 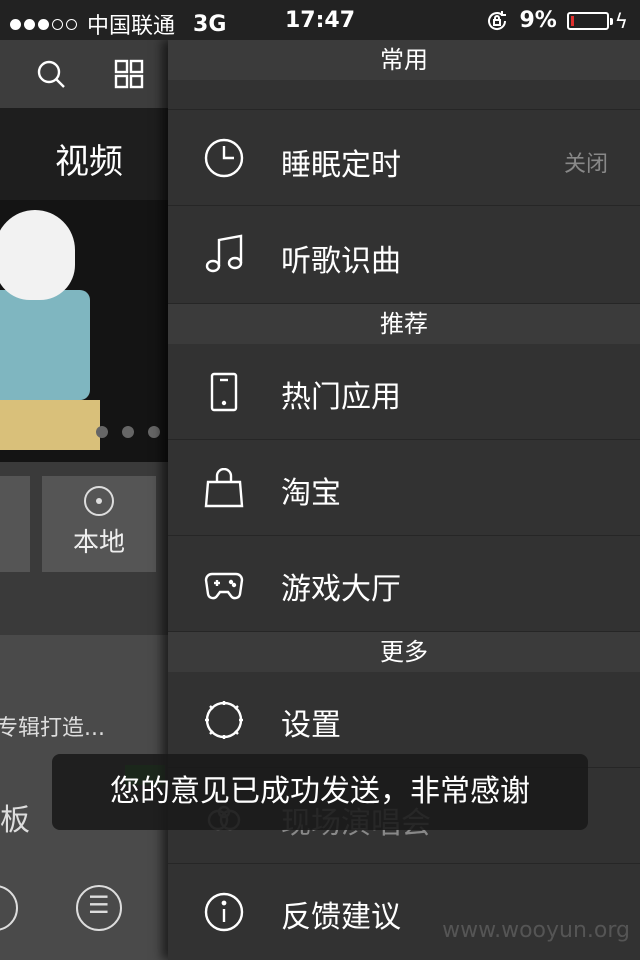 What do you see at coordinates (99, 908) in the screenshot?
I see `playlist-button` at bounding box center [99, 908].